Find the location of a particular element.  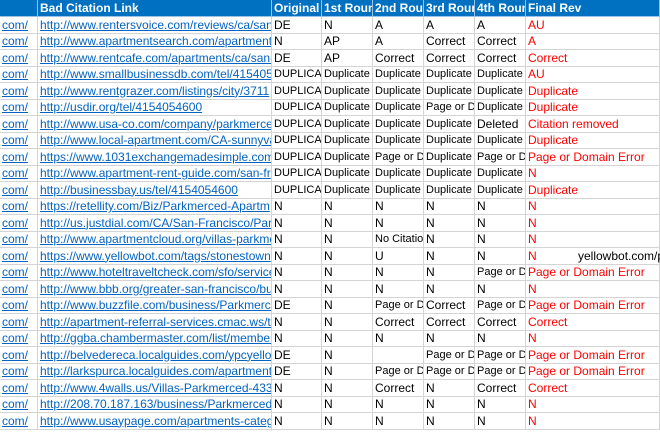

cell-final-review: Citation removed is located at coordinates (593, 124).